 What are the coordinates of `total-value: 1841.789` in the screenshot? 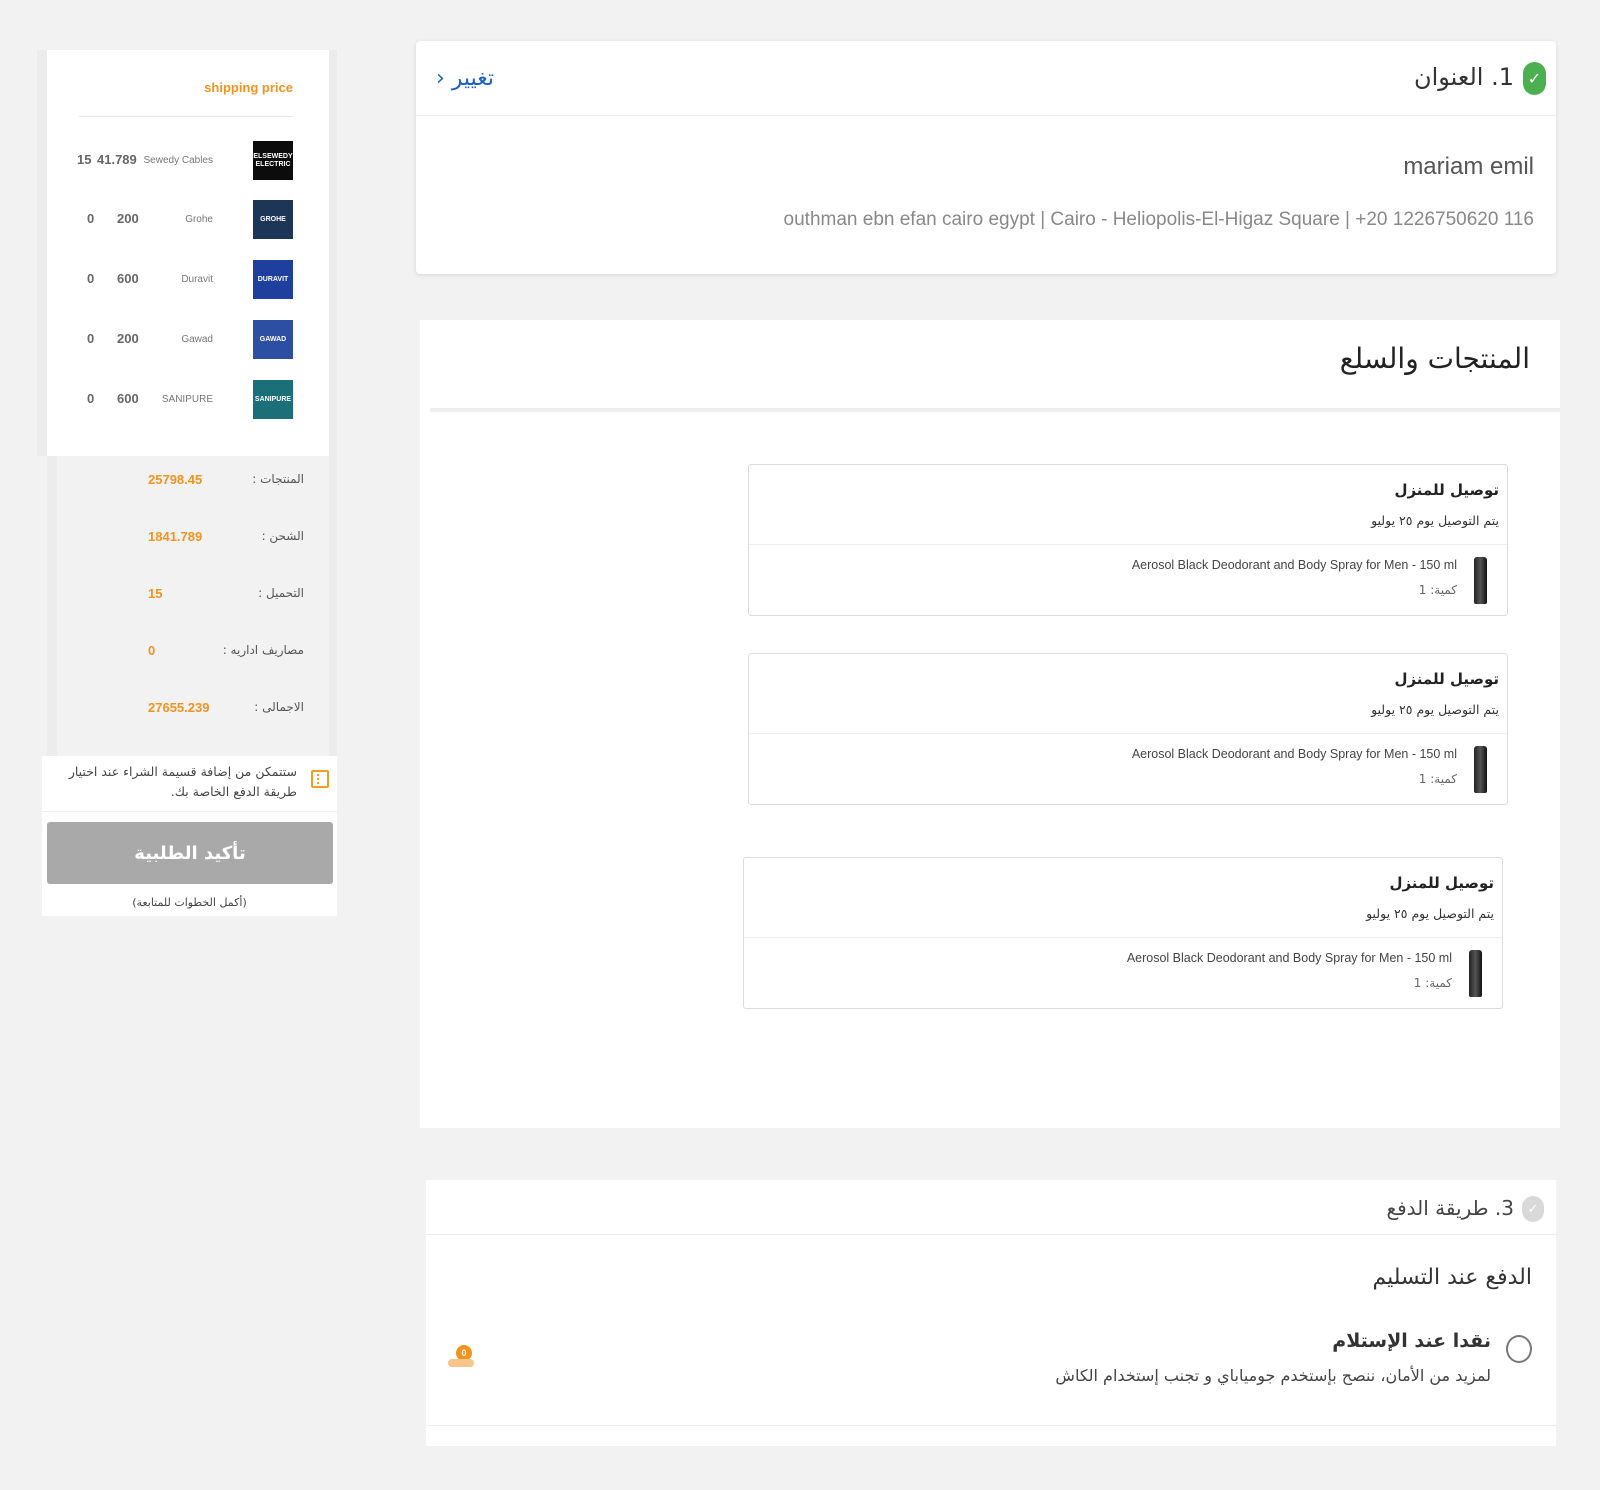 It's located at (175, 536).